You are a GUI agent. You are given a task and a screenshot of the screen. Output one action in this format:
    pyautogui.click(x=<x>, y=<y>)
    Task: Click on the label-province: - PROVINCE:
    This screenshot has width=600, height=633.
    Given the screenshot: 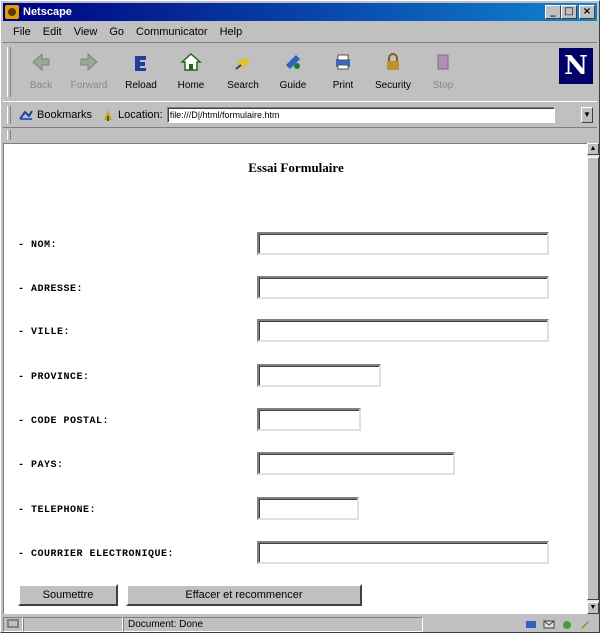 What is the action you would take?
    pyautogui.click(x=54, y=377)
    